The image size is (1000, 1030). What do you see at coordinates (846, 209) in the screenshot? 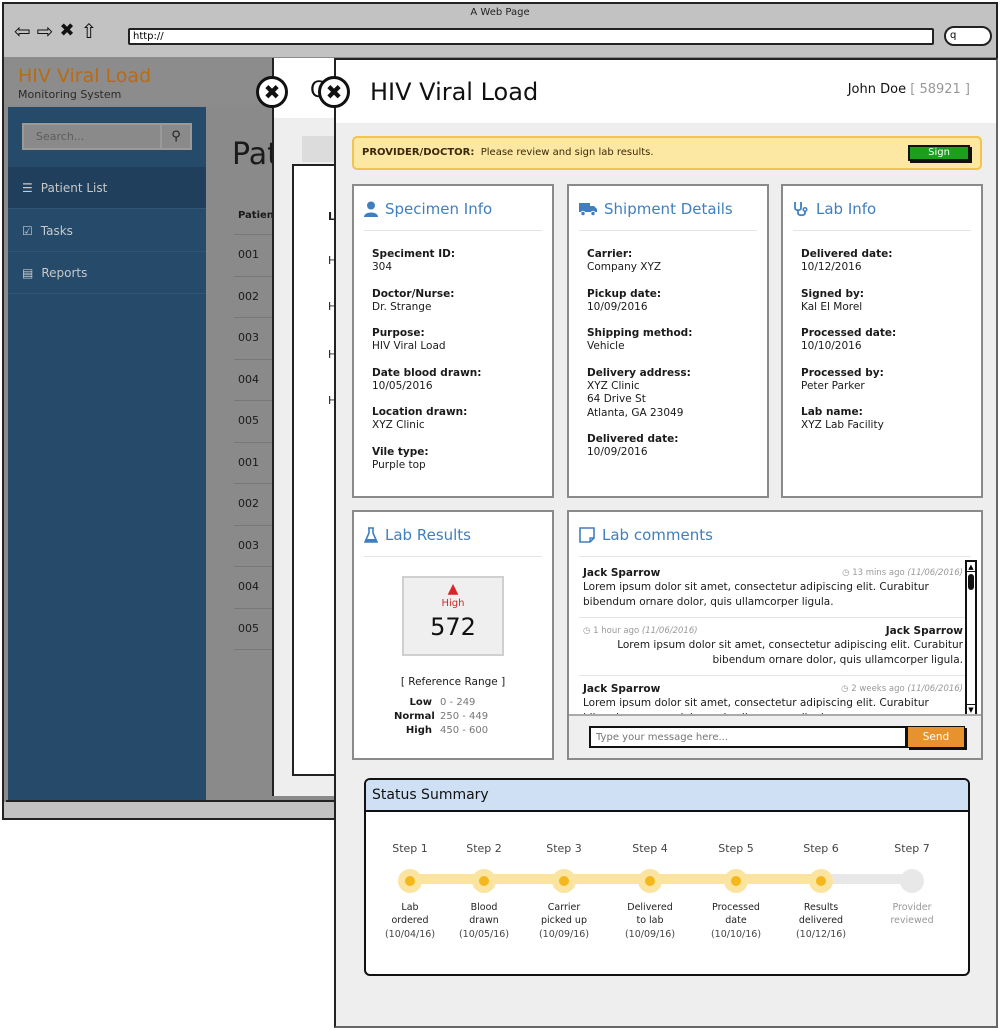
I see `card-title-text: Lab Info` at bounding box center [846, 209].